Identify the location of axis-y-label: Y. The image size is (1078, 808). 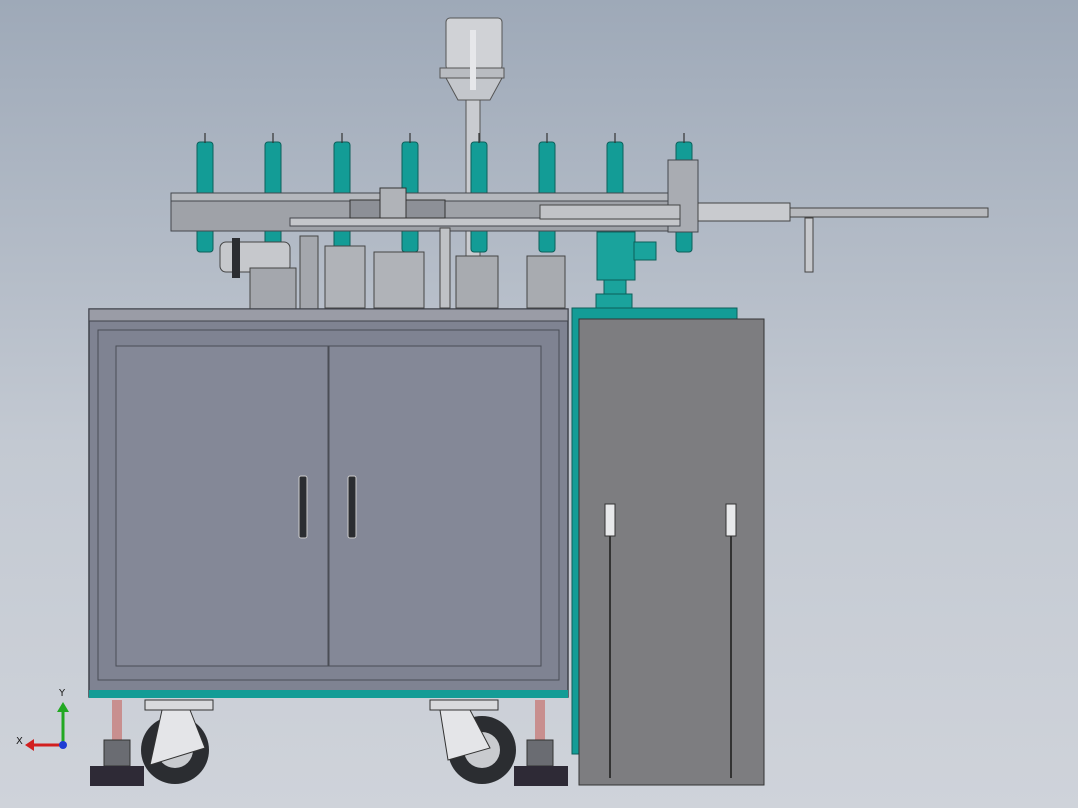
(62, 693).